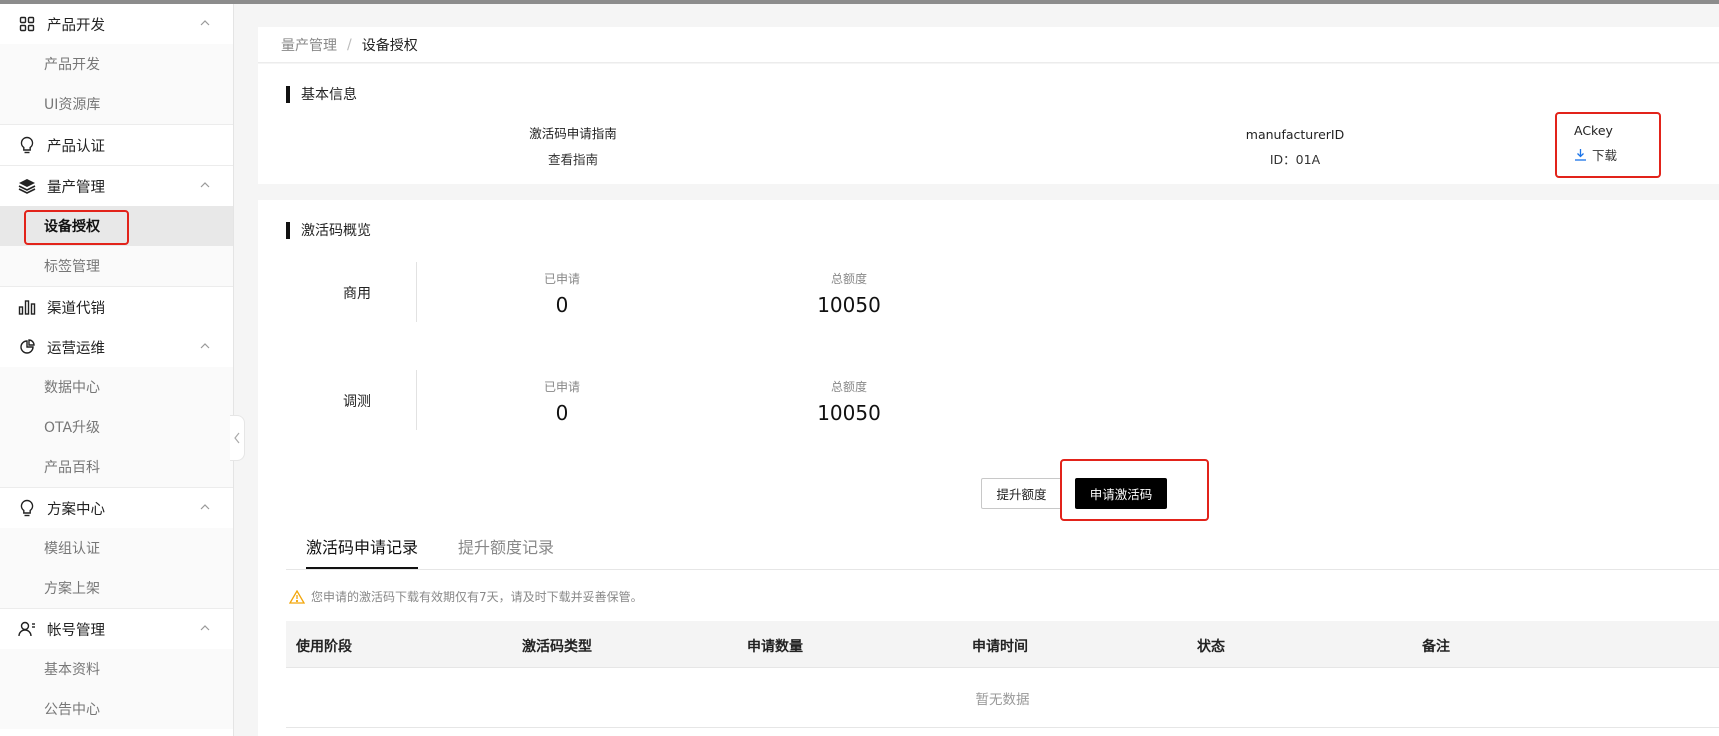  Describe the element at coordinates (309, 45) in the screenshot. I see `breadcrumb-parent: 量产管理` at that location.